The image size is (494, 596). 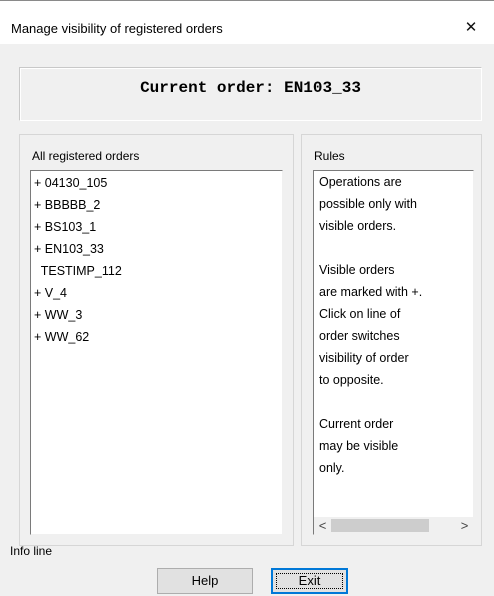 I want to click on list-item: + V_4, so click(x=156, y=293).